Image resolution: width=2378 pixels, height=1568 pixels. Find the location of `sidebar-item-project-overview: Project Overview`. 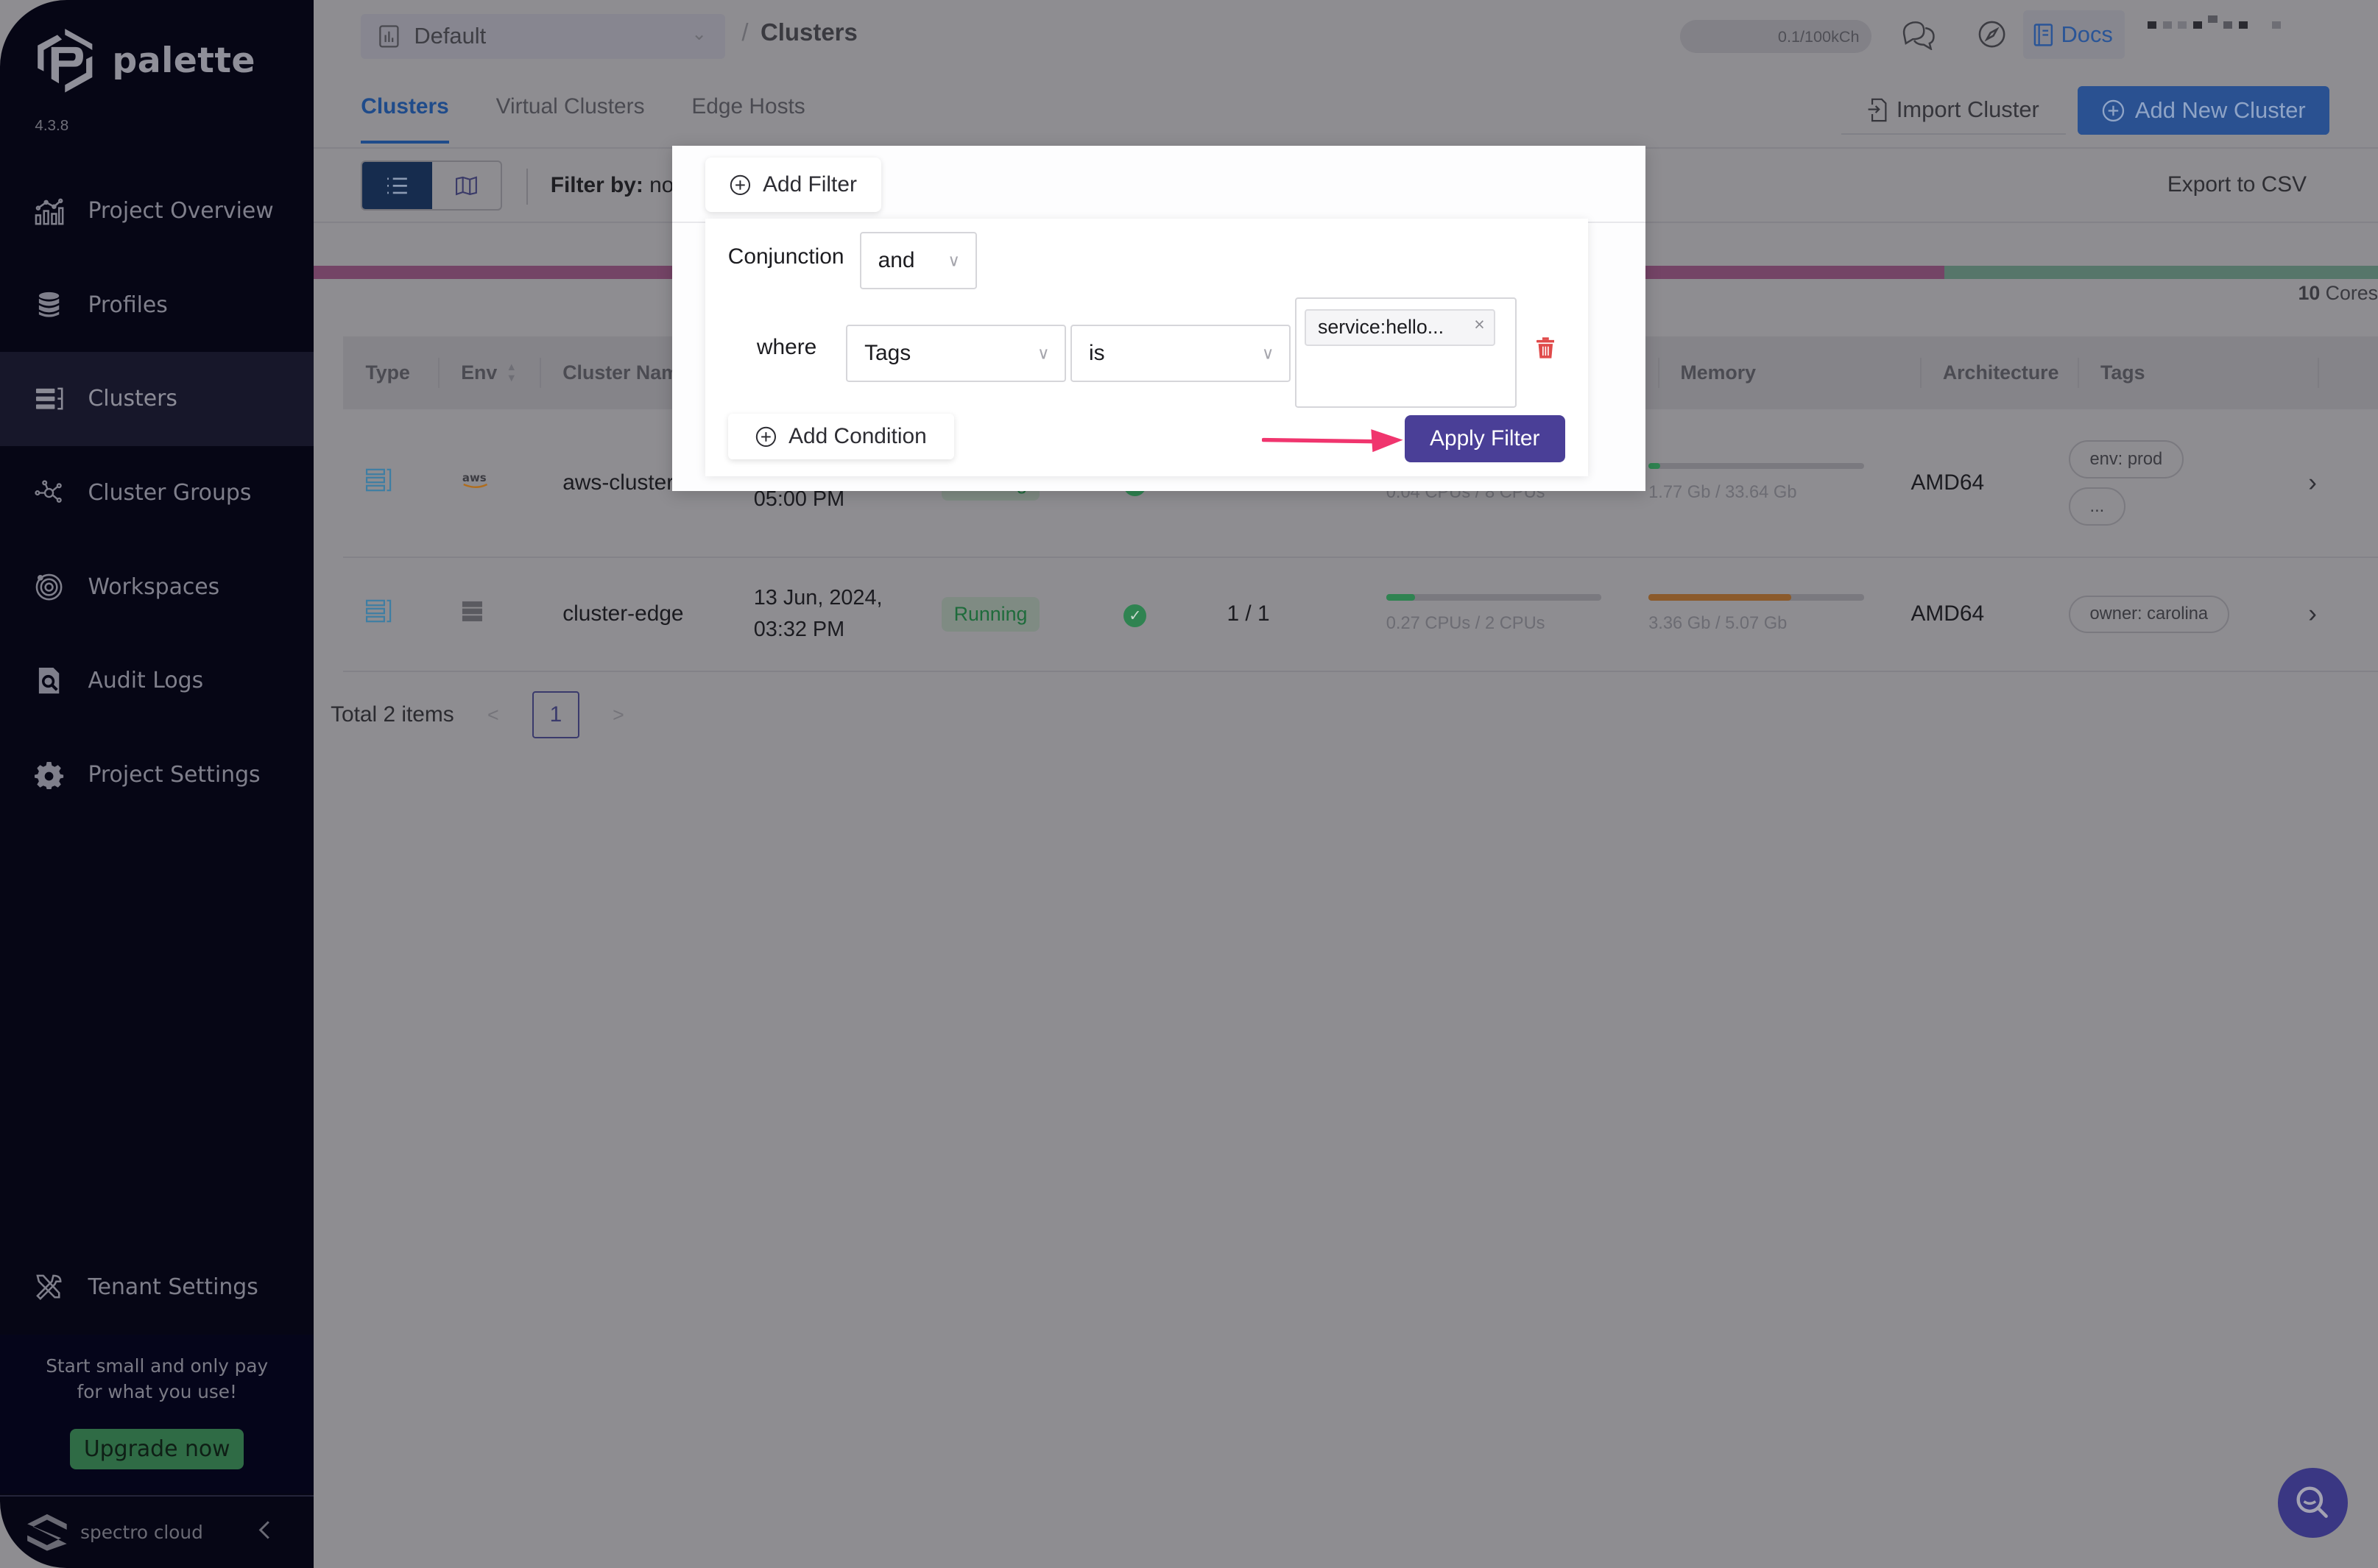

sidebar-item-project-overview: Project Overview is located at coordinates (157, 210).